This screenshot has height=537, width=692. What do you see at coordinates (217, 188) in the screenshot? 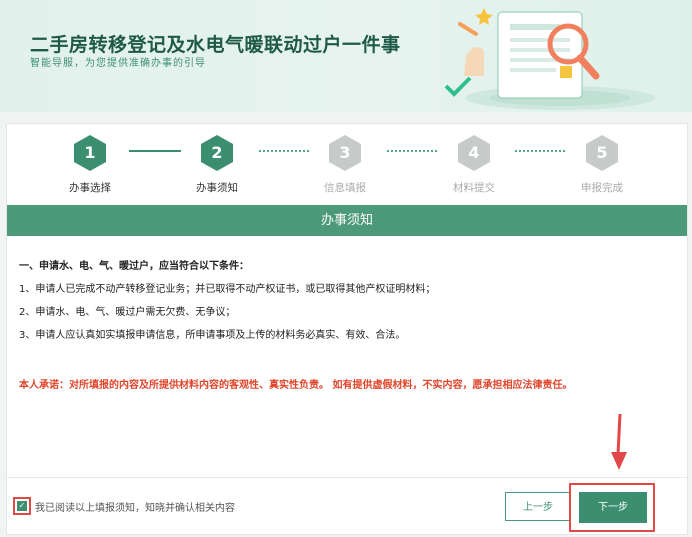
I see `step-2-label: 办事须知` at bounding box center [217, 188].